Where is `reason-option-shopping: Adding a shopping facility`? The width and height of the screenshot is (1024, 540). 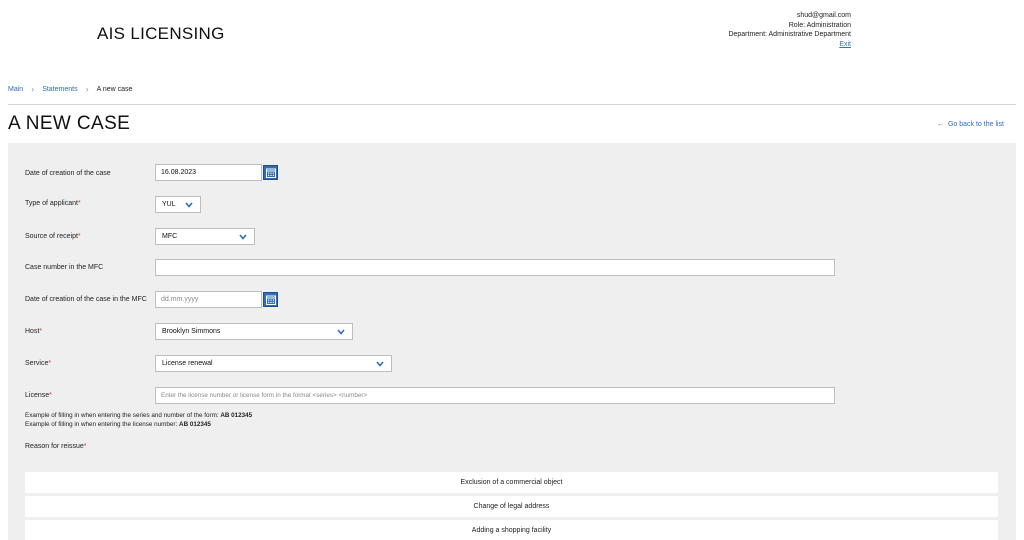 reason-option-shopping: Adding a shopping facility is located at coordinates (511, 530).